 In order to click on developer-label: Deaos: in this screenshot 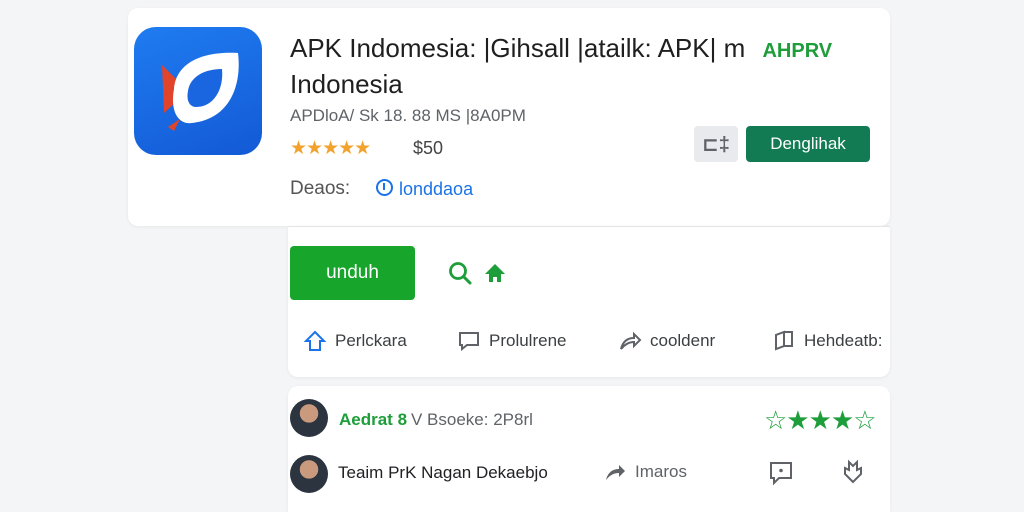, I will do `click(320, 188)`.